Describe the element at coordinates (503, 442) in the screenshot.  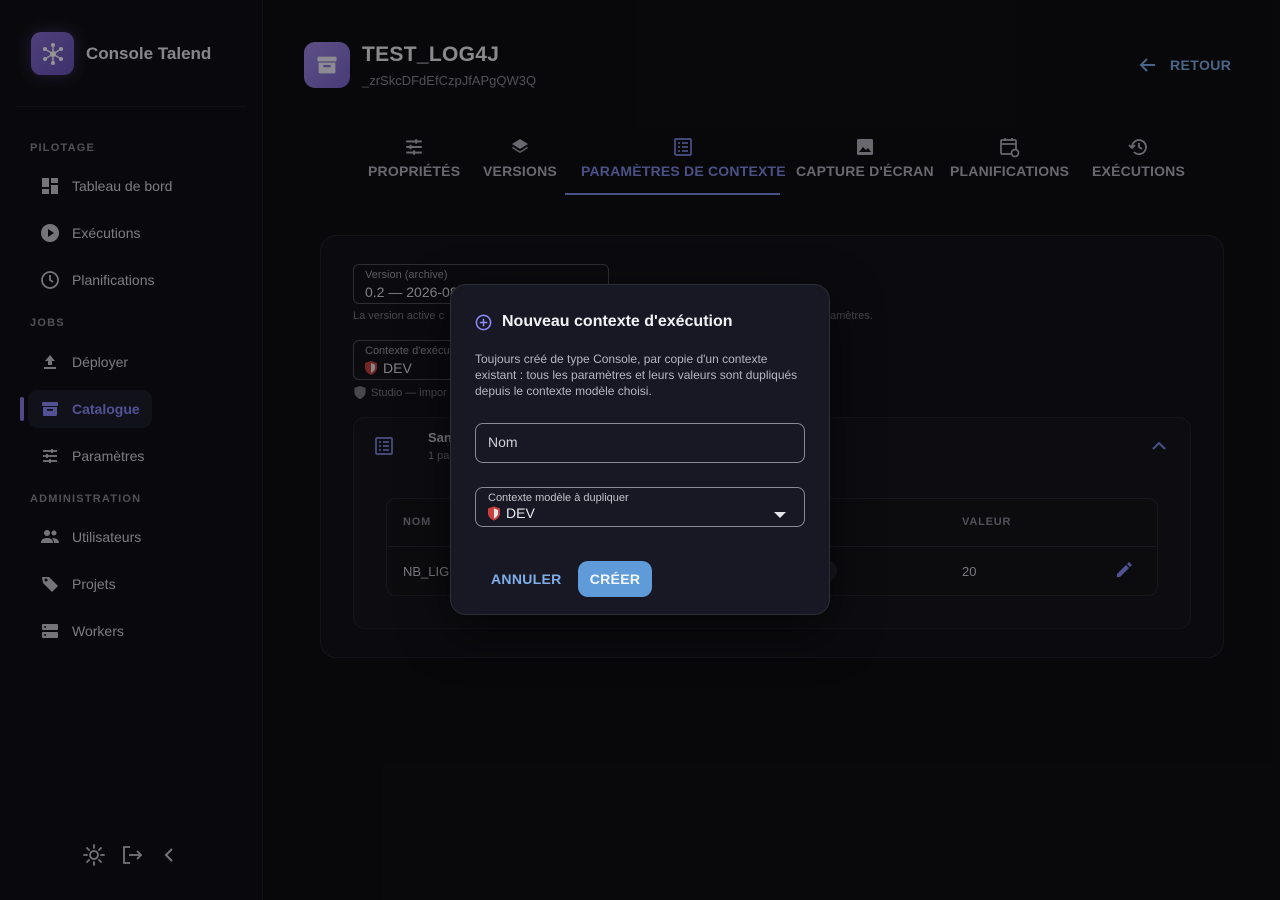
I see `context-name-placeholder: Nom` at that location.